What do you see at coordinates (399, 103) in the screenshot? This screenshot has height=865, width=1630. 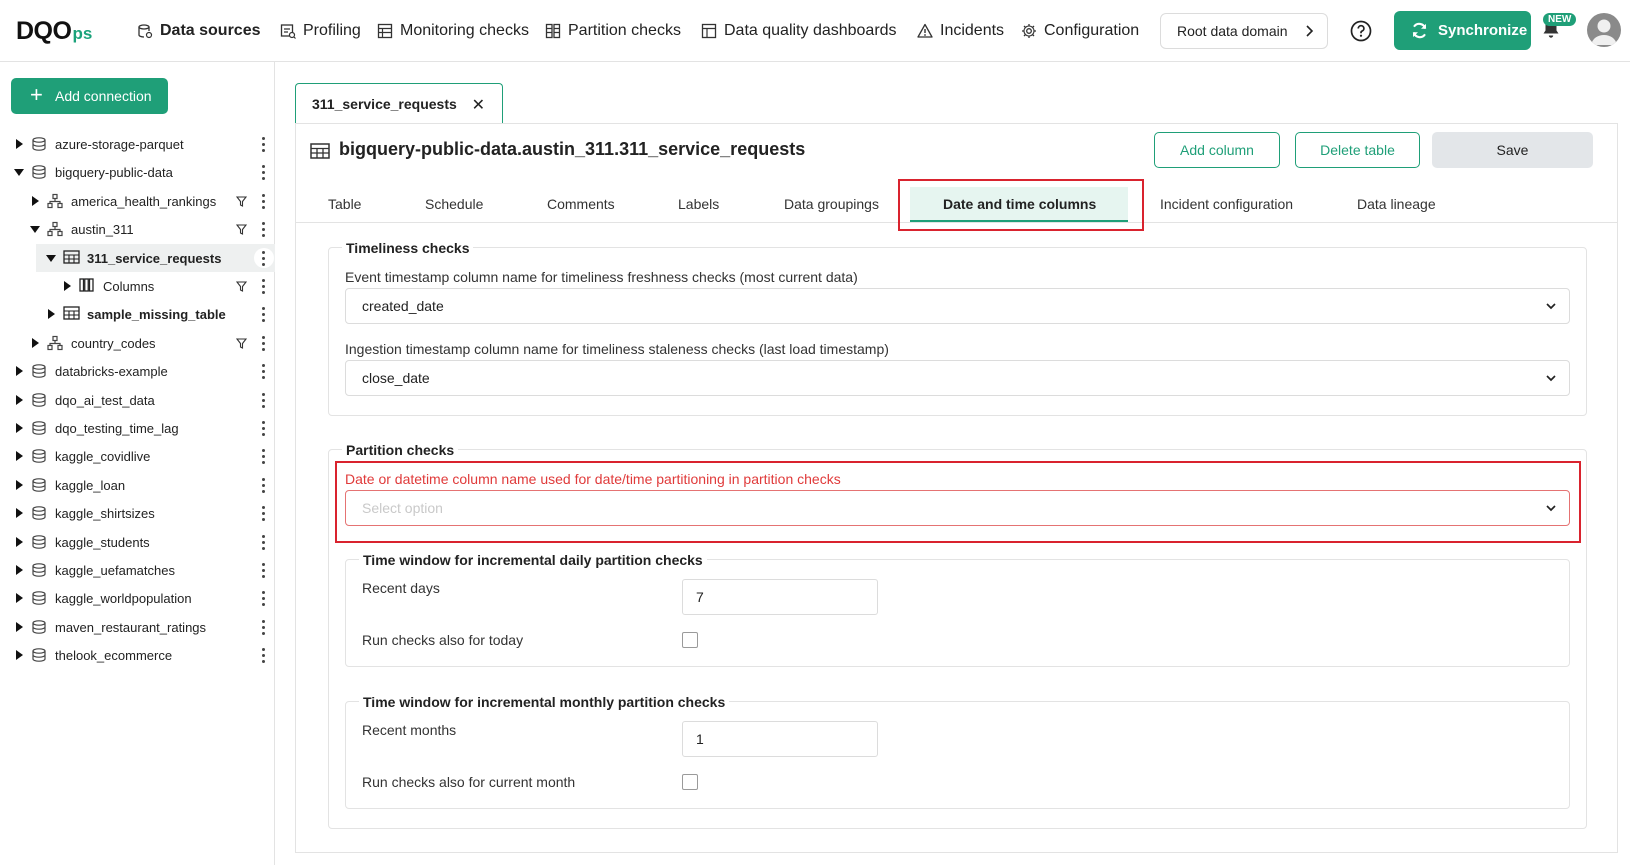 I see `open-table-tab: 311_service_requests ✕` at bounding box center [399, 103].